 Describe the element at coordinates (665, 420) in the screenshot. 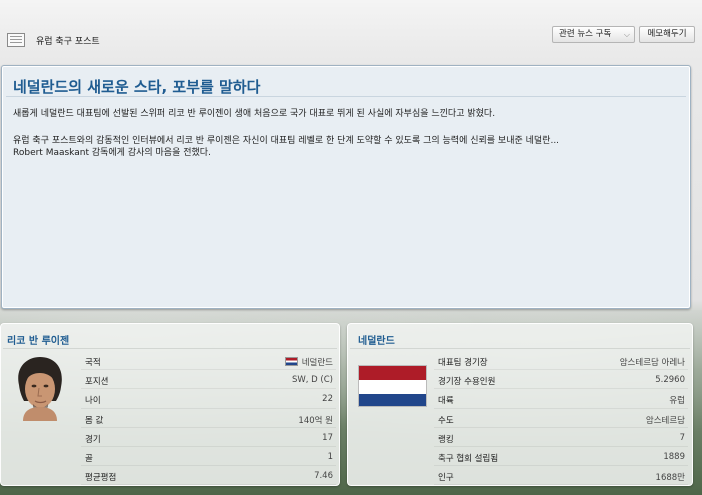

I see `row-value: 암스테르담` at that location.